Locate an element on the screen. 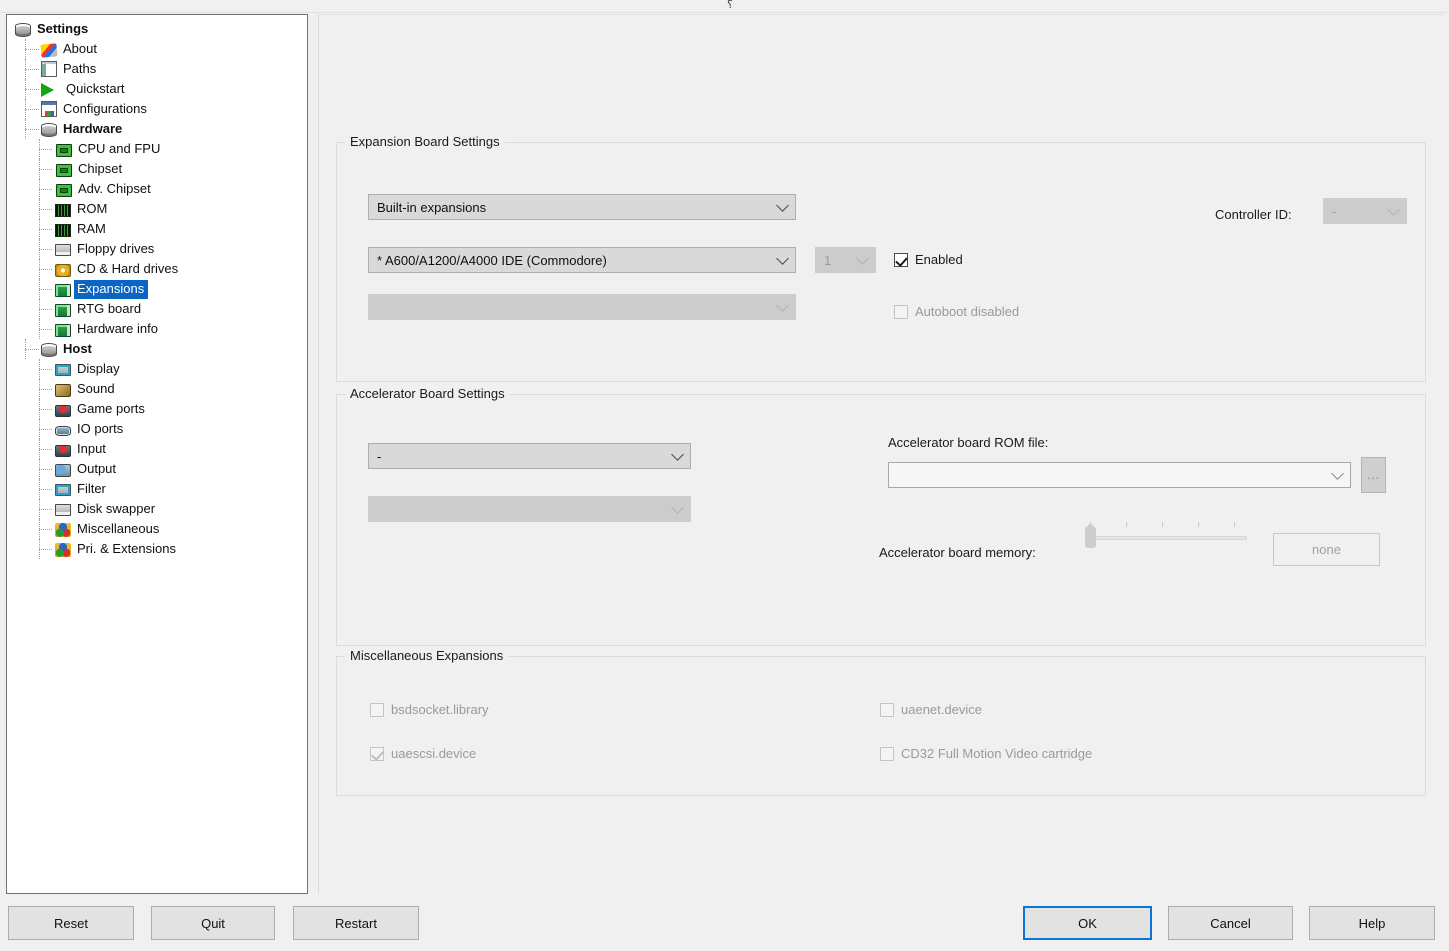 Image resolution: width=1449 pixels, height=951 pixels. sidebar-item-label: Host is located at coordinates (77, 348).